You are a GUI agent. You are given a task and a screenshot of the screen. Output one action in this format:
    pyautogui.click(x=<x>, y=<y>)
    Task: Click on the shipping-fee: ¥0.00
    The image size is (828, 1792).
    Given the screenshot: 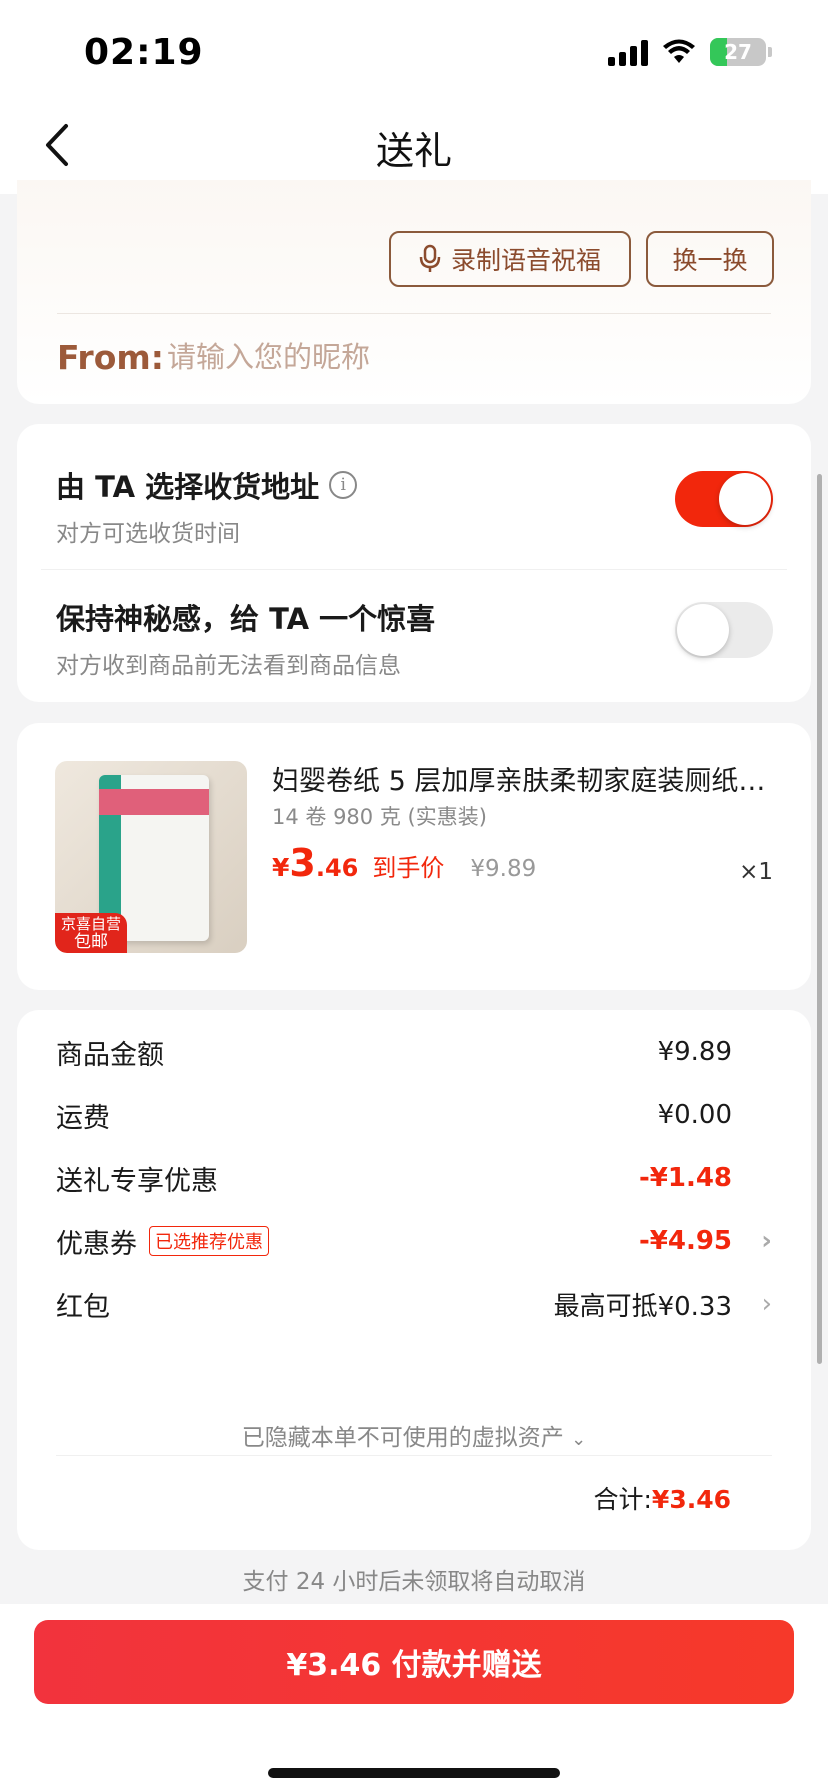 What is the action you would take?
    pyautogui.click(x=694, y=1115)
    